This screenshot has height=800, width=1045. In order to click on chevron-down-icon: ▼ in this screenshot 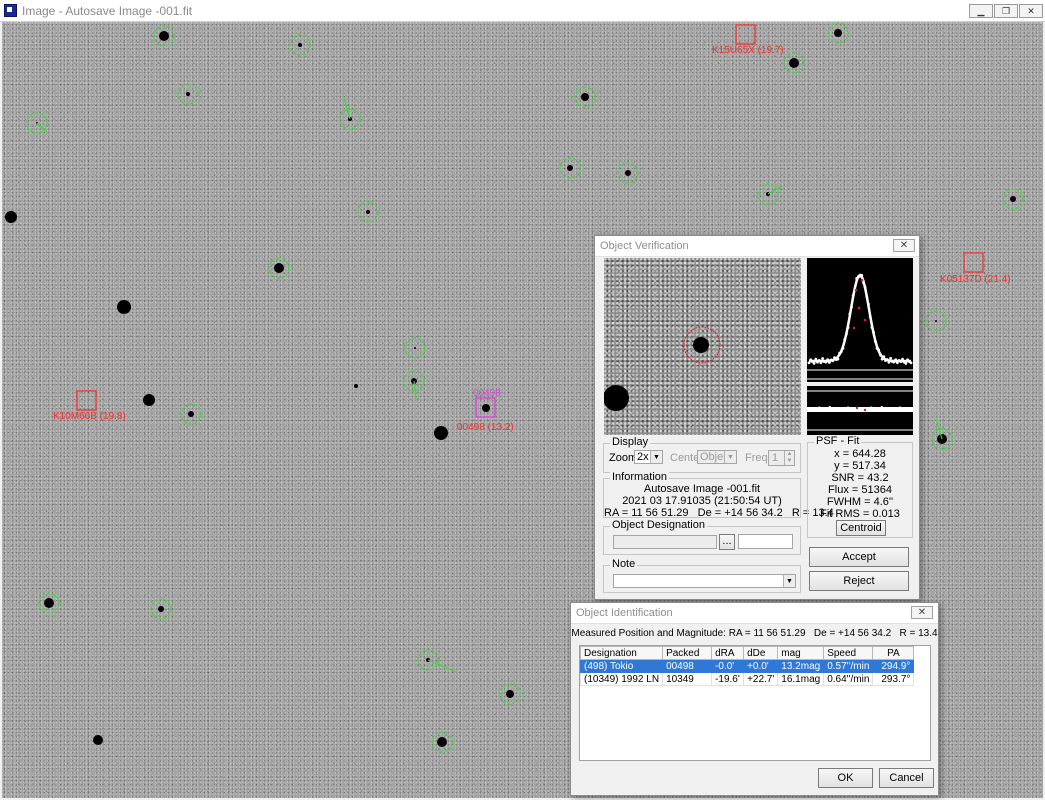, I will do `click(789, 581)`.